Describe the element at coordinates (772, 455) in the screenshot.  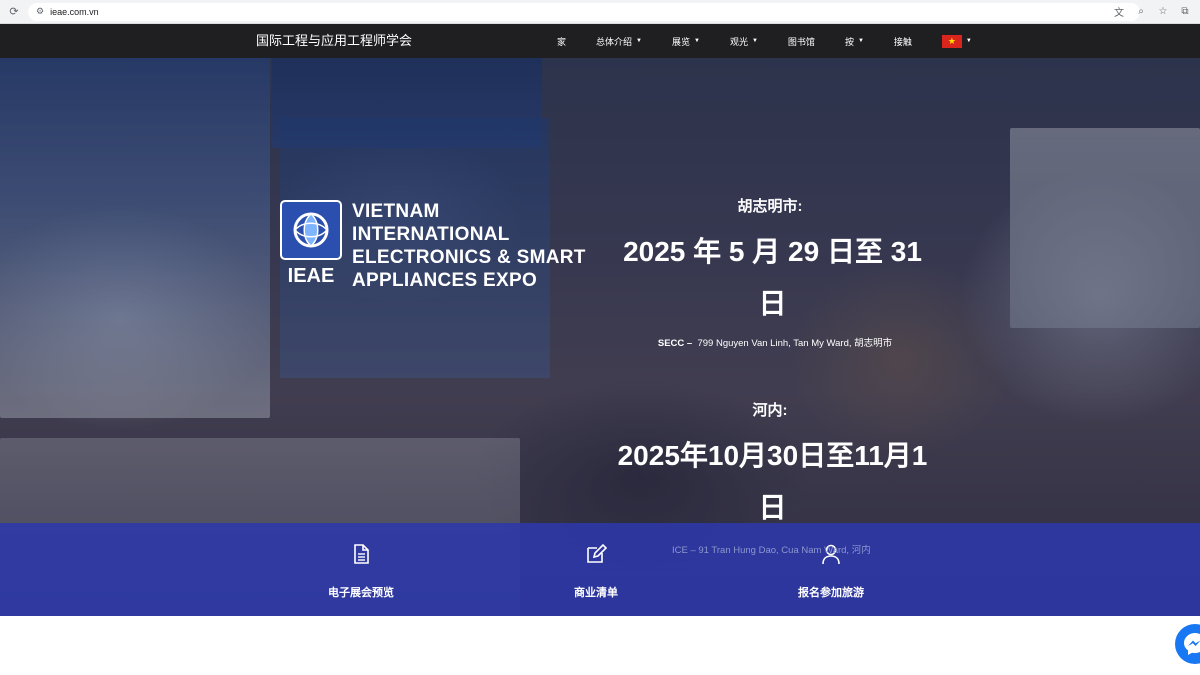
I see `hanoi-dates-line: 2025年10月30日至11月1` at that location.